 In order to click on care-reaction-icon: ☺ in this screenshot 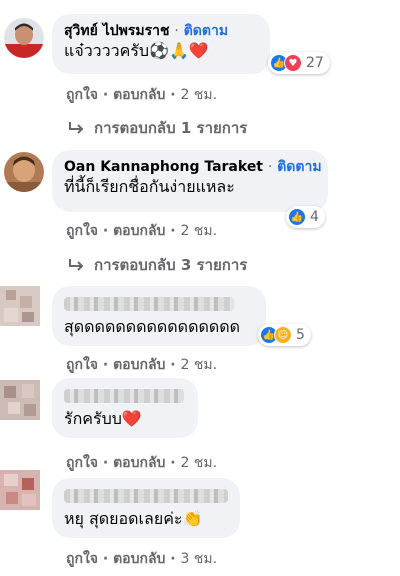, I will do `click(283, 335)`.